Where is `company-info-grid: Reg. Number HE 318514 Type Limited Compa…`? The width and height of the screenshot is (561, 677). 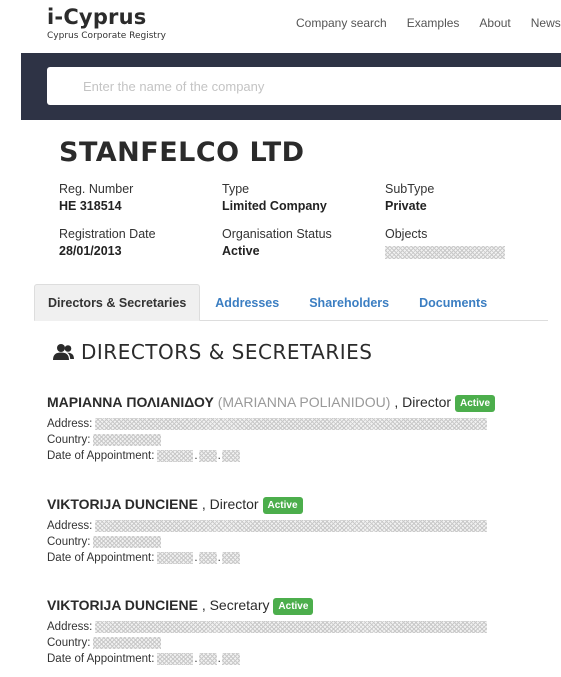
company-info-grid: Reg. Number HE 318514 Type Limited Compa… is located at coordinates (294, 221).